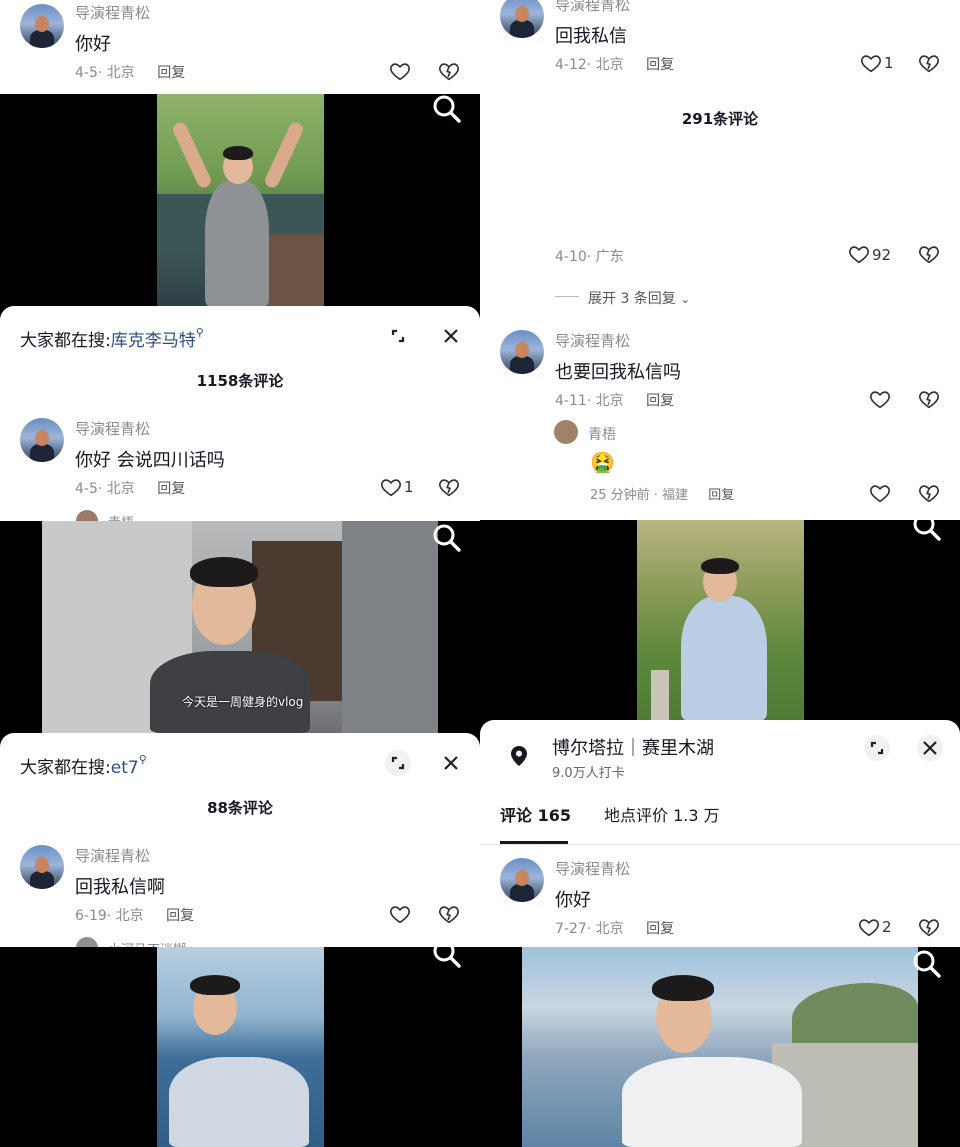  What do you see at coordinates (632, 299) in the screenshot?
I see `expand-replies-label: 展开 3 条回复` at bounding box center [632, 299].